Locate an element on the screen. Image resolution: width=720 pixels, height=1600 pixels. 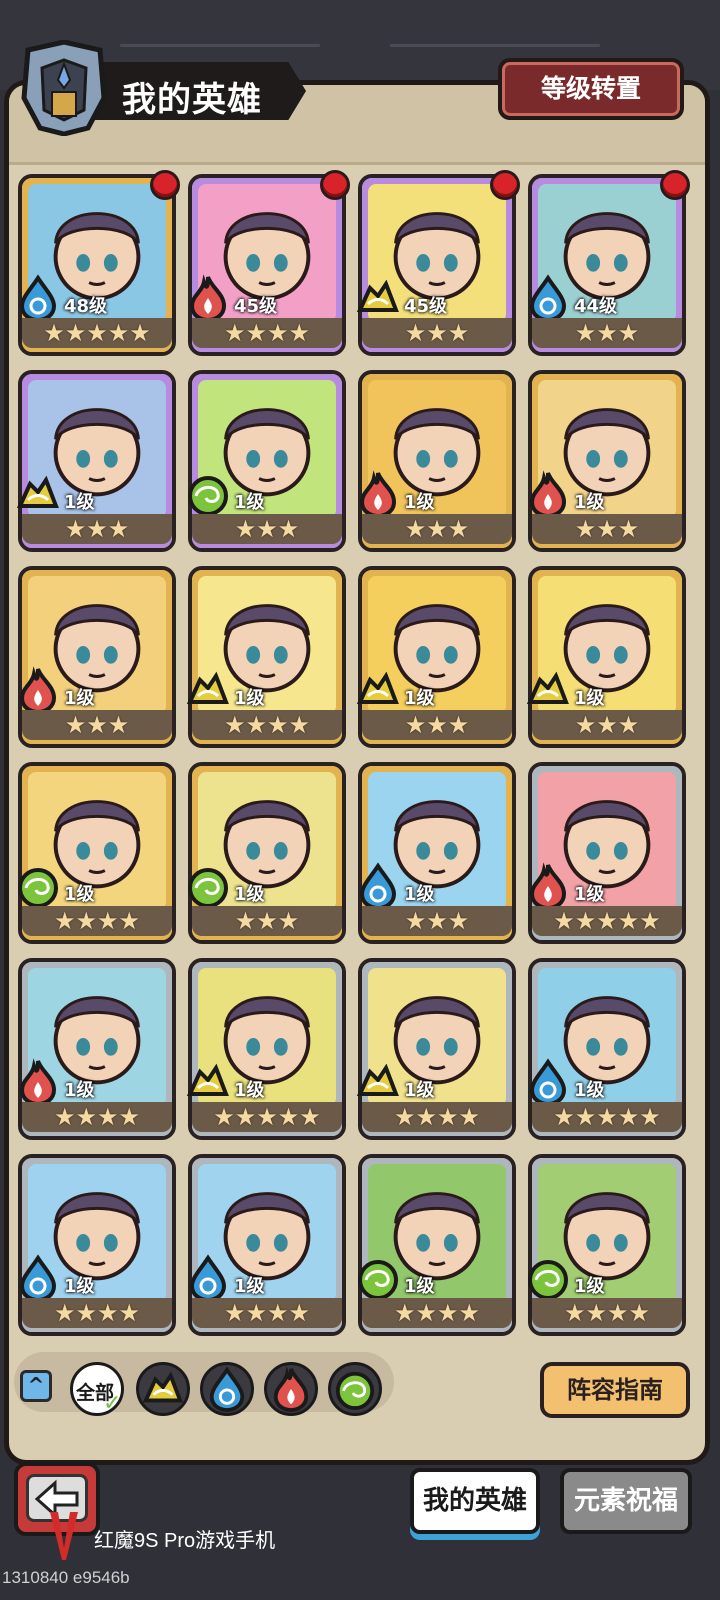
hero-card: 44级 ★★★ is located at coordinates (608, 263).